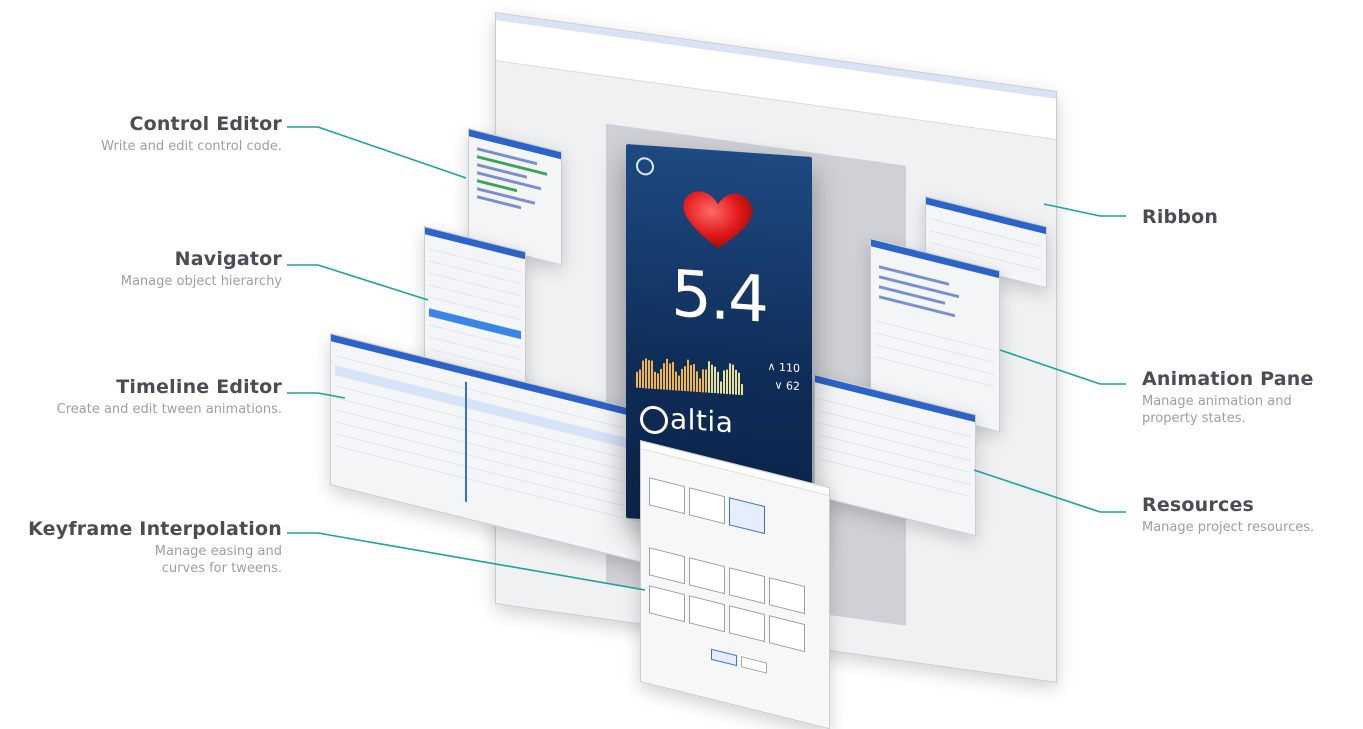  What do you see at coordinates (228, 259) in the screenshot?
I see `callout-title: Navigator` at bounding box center [228, 259].